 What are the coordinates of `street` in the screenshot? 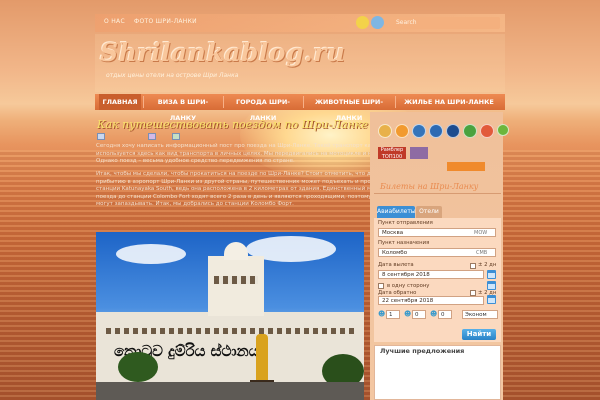 It's located at (230, 391).